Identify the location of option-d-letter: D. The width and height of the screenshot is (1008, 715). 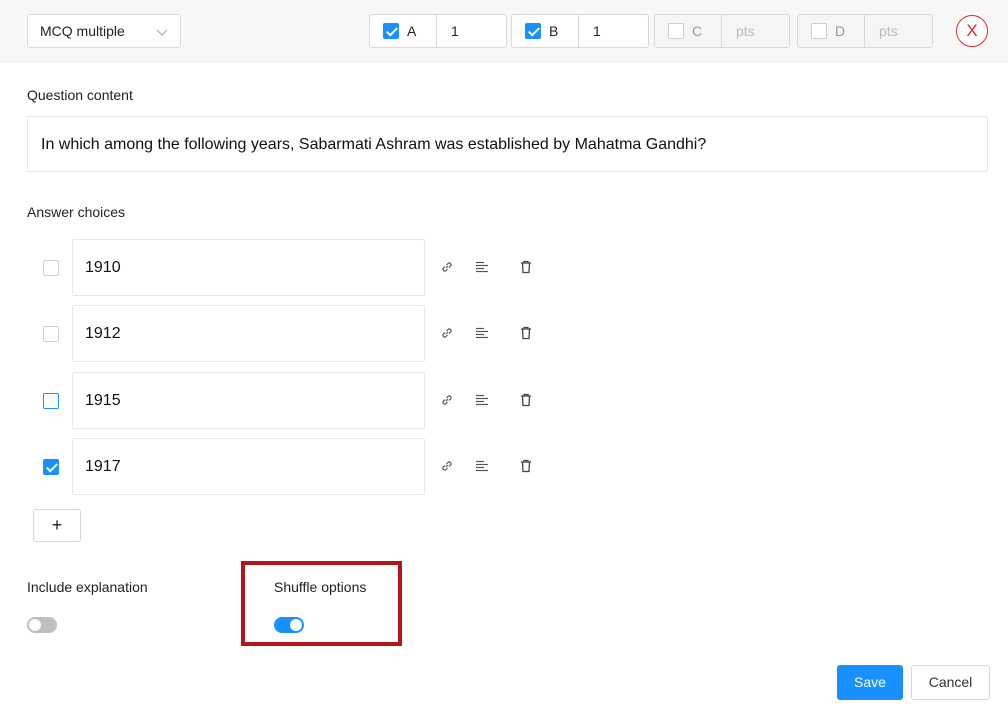
(840, 31).